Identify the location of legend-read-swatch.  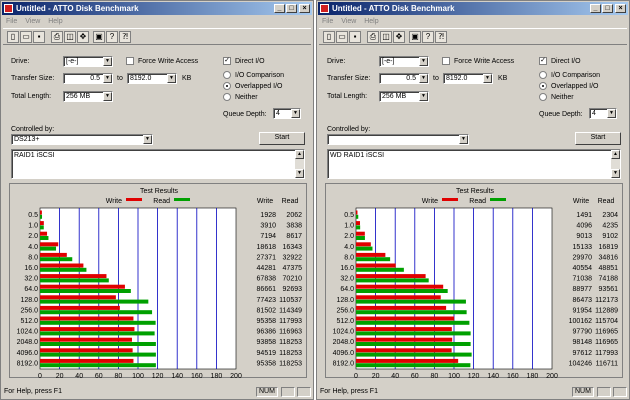
(498, 199).